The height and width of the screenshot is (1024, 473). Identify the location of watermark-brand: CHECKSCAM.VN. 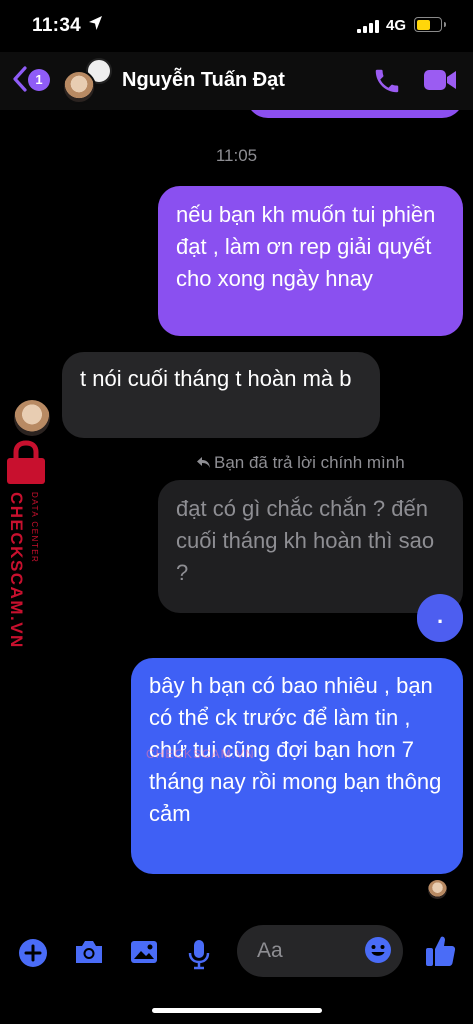
(16, 570).